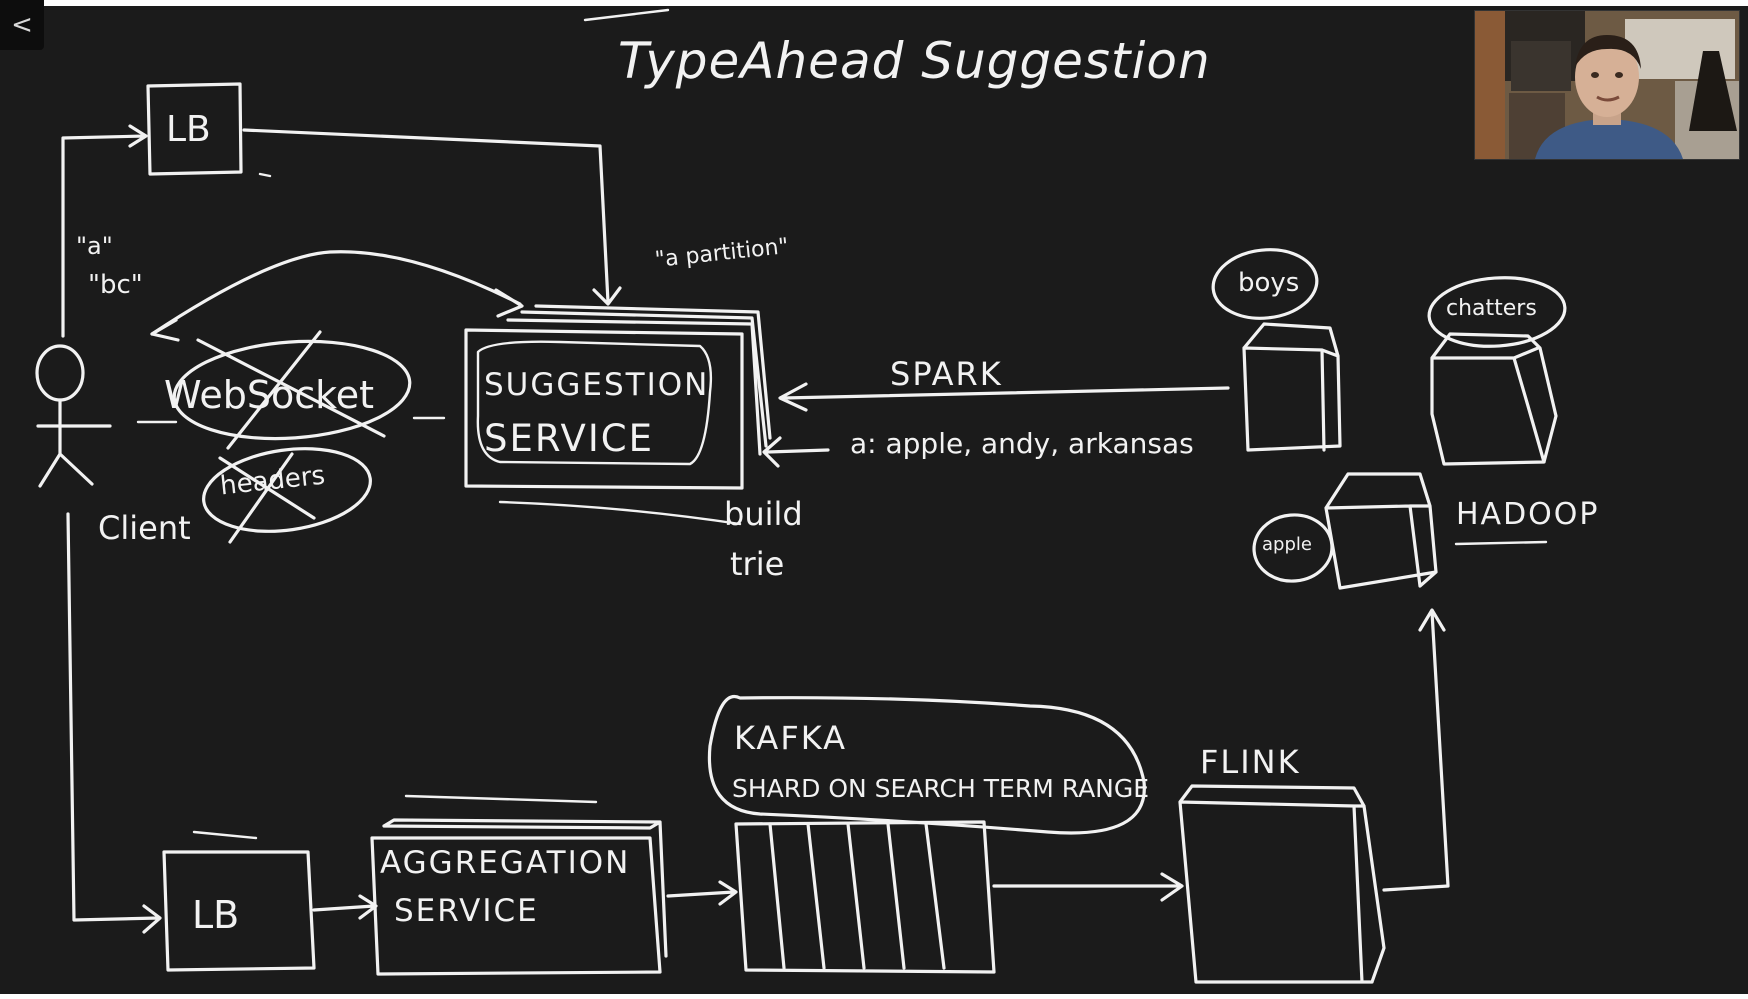 Image resolution: width=1748 pixels, height=999 pixels. I want to click on build-trie-label-2: trie, so click(757, 564).